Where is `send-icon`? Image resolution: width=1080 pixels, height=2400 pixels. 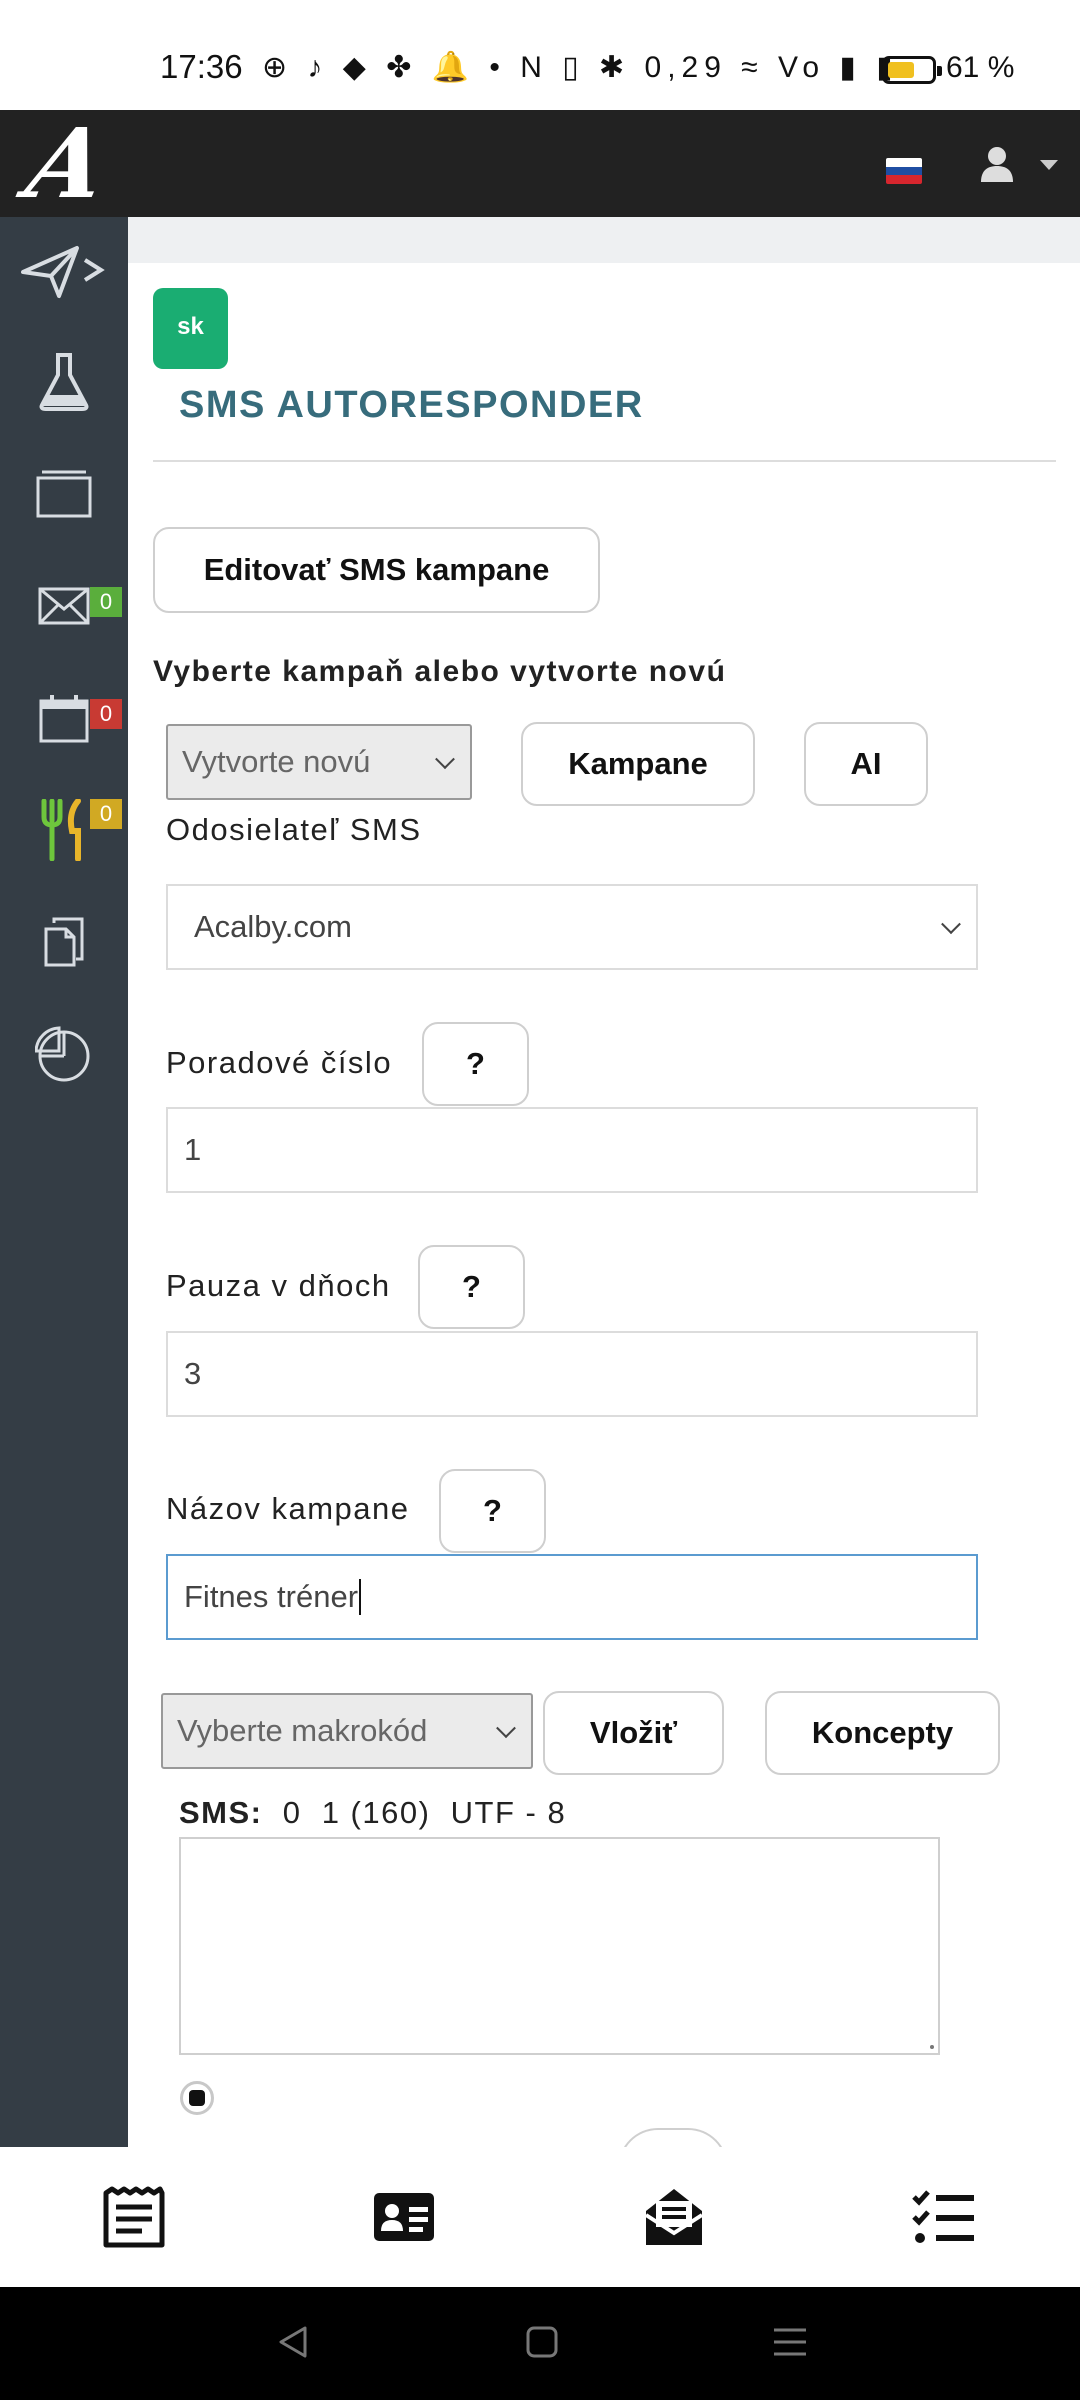
send-icon is located at coordinates (63, 272).